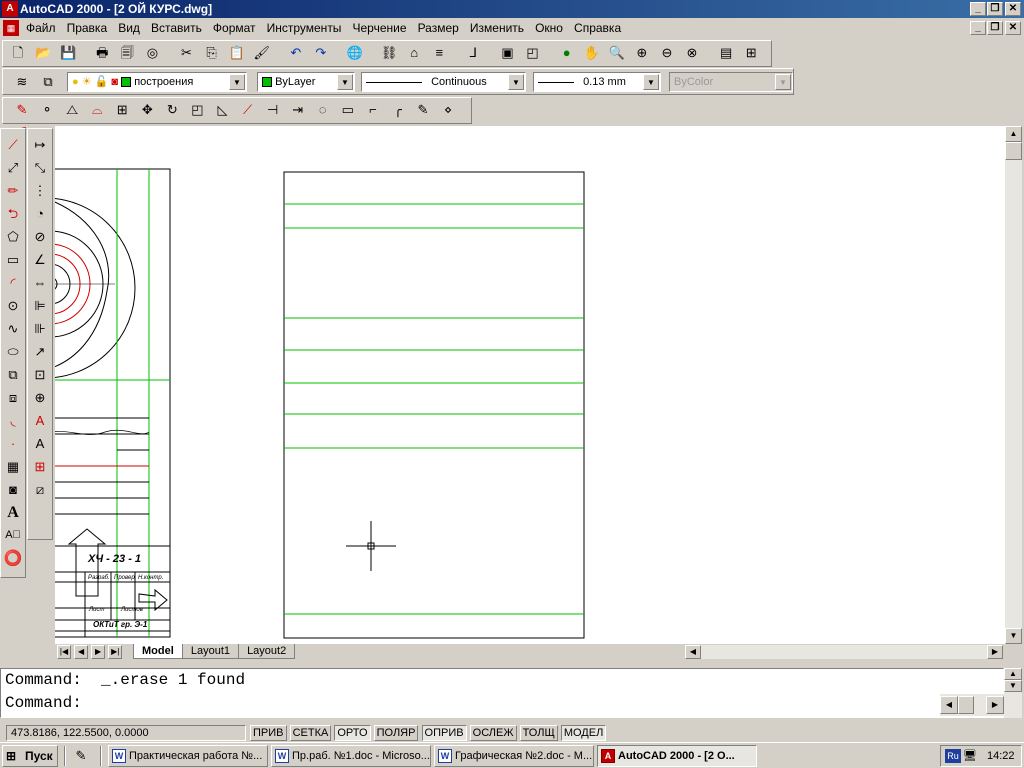 The image size is (1024, 768). I want to click on zoom-realtime-icon: 🔍, so click(617, 53).